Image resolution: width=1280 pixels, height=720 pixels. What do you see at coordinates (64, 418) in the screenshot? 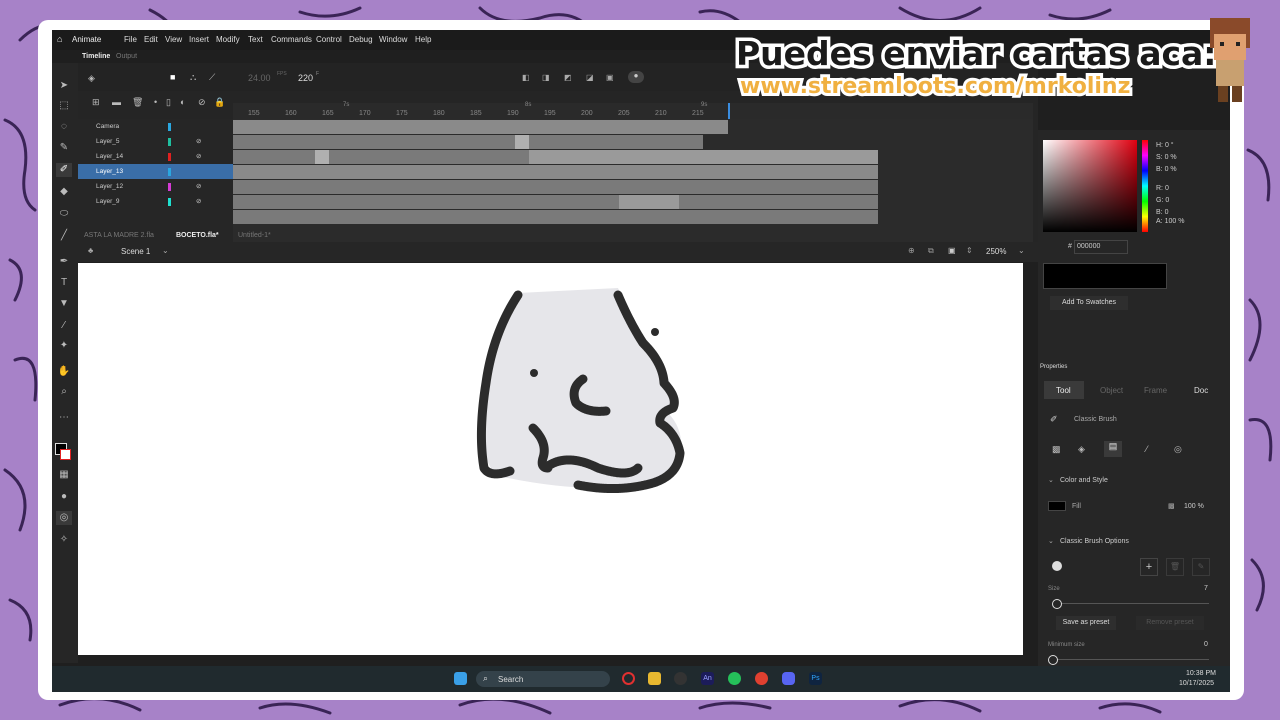
I see `more-tools-icon: ⋯` at bounding box center [64, 418].